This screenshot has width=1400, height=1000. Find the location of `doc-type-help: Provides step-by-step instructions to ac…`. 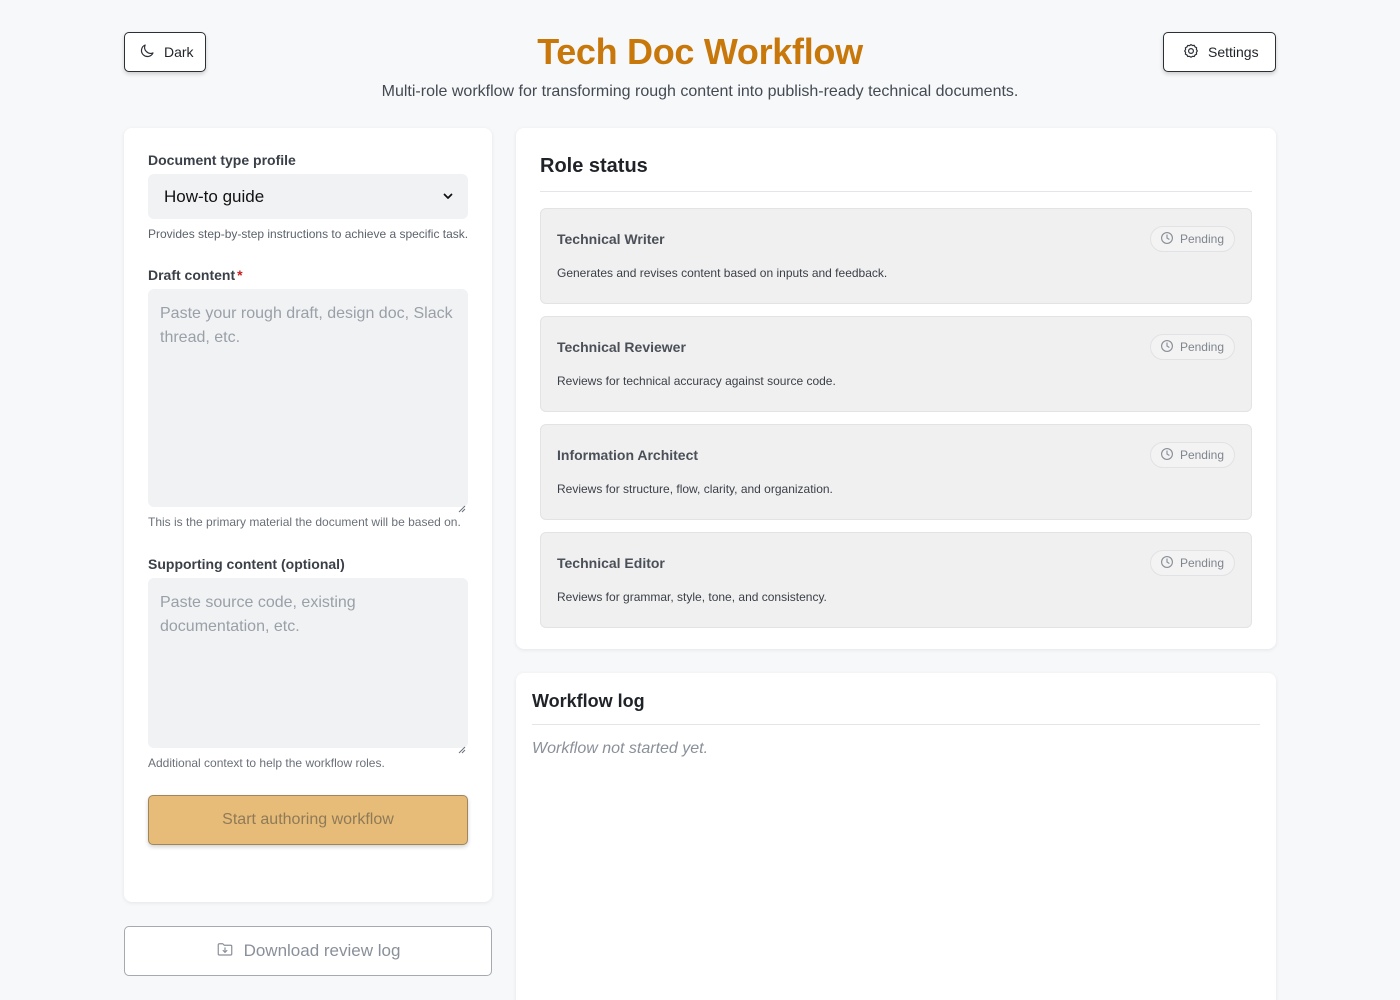

doc-type-help: Provides step-by-step instructions to ac… is located at coordinates (308, 234).